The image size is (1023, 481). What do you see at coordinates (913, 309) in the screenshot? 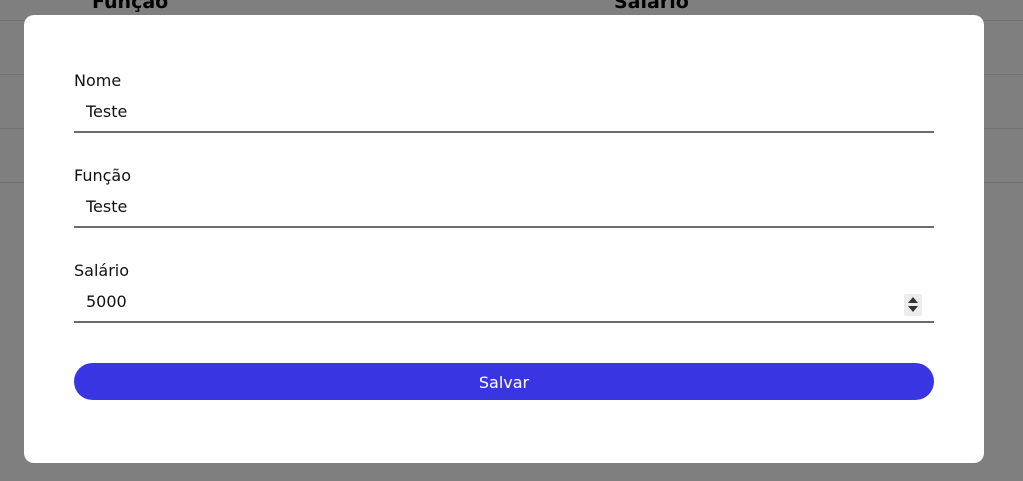
I see `spinner-down-icon` at bounding box center [913, 309].